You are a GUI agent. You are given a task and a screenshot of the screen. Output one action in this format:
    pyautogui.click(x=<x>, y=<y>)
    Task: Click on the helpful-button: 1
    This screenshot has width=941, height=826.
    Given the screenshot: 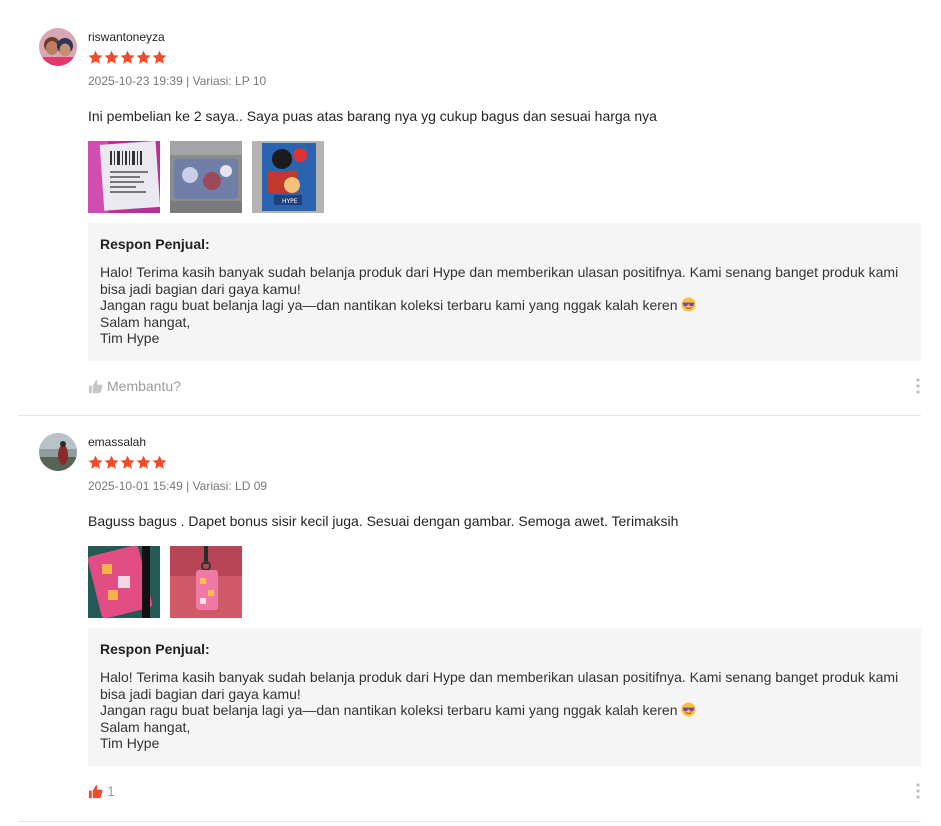 What is the action you would take?
    pyautogui.click(x=101, y=791)
    